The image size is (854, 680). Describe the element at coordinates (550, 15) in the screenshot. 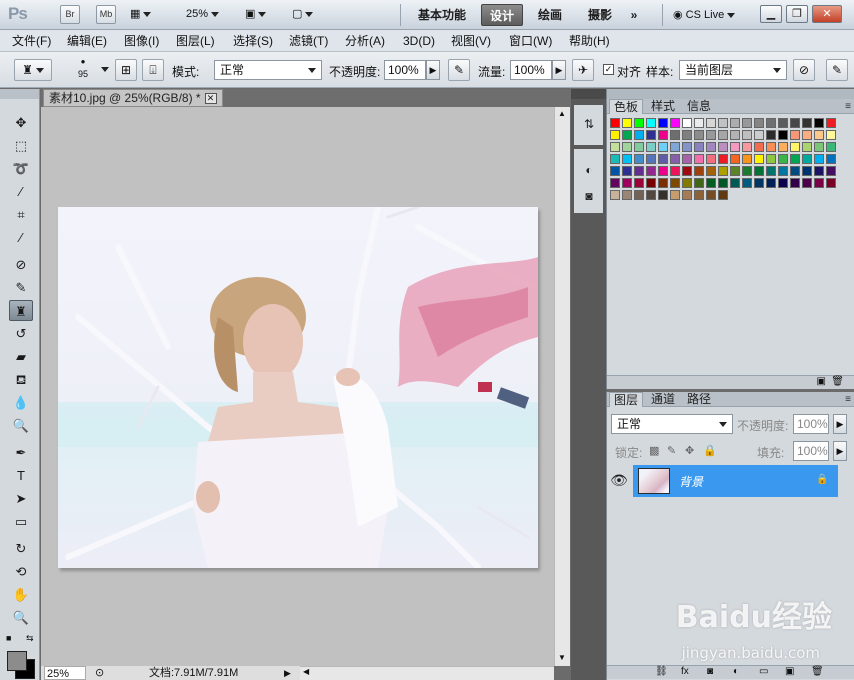

I see `workspace-painting: 绘画` at that location.